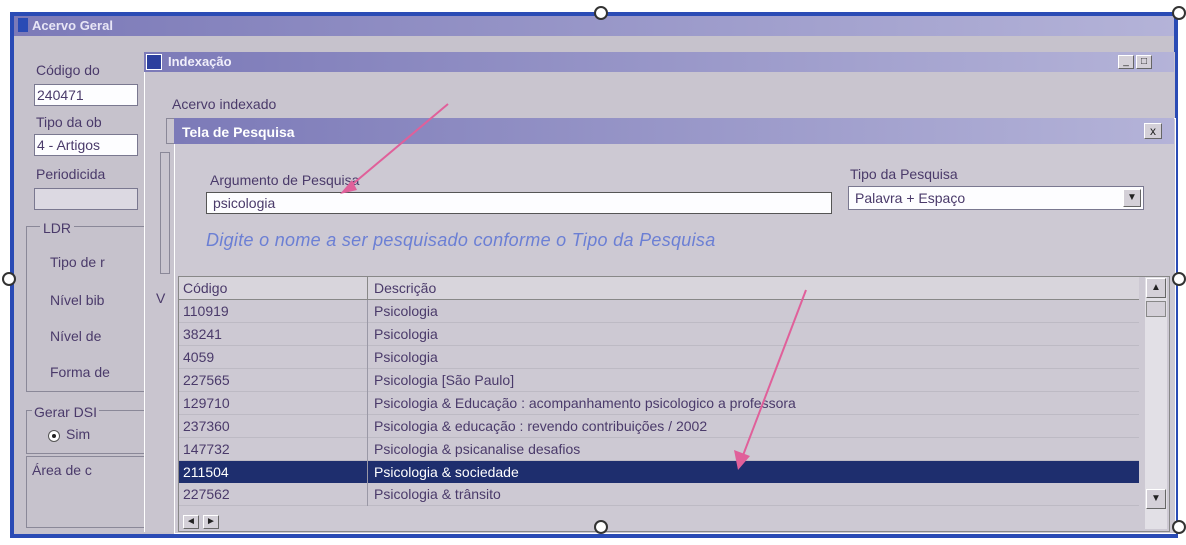 The image size is (1186, 545). What do you see at coordinates (774, 374) in the screenshot?
I see `arrow-to-selected-row` at bounding box center [774, 374].